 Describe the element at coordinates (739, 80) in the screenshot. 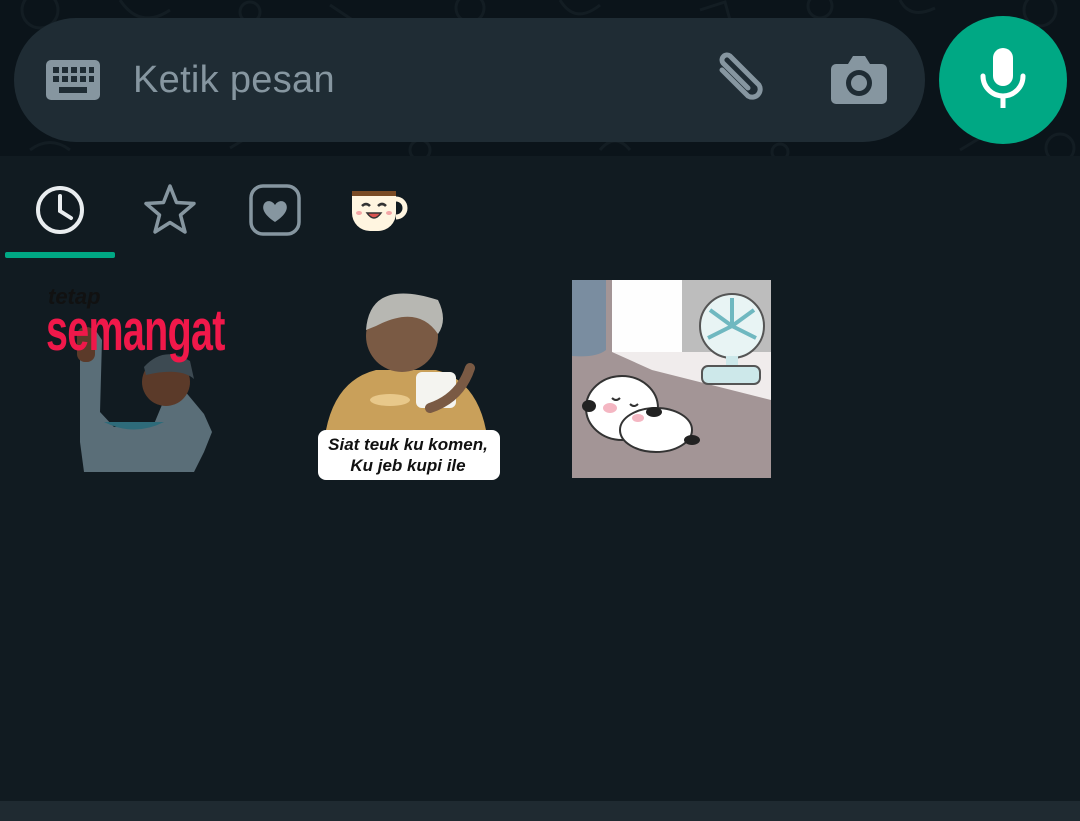

I see `paperclip-icon` at that location.